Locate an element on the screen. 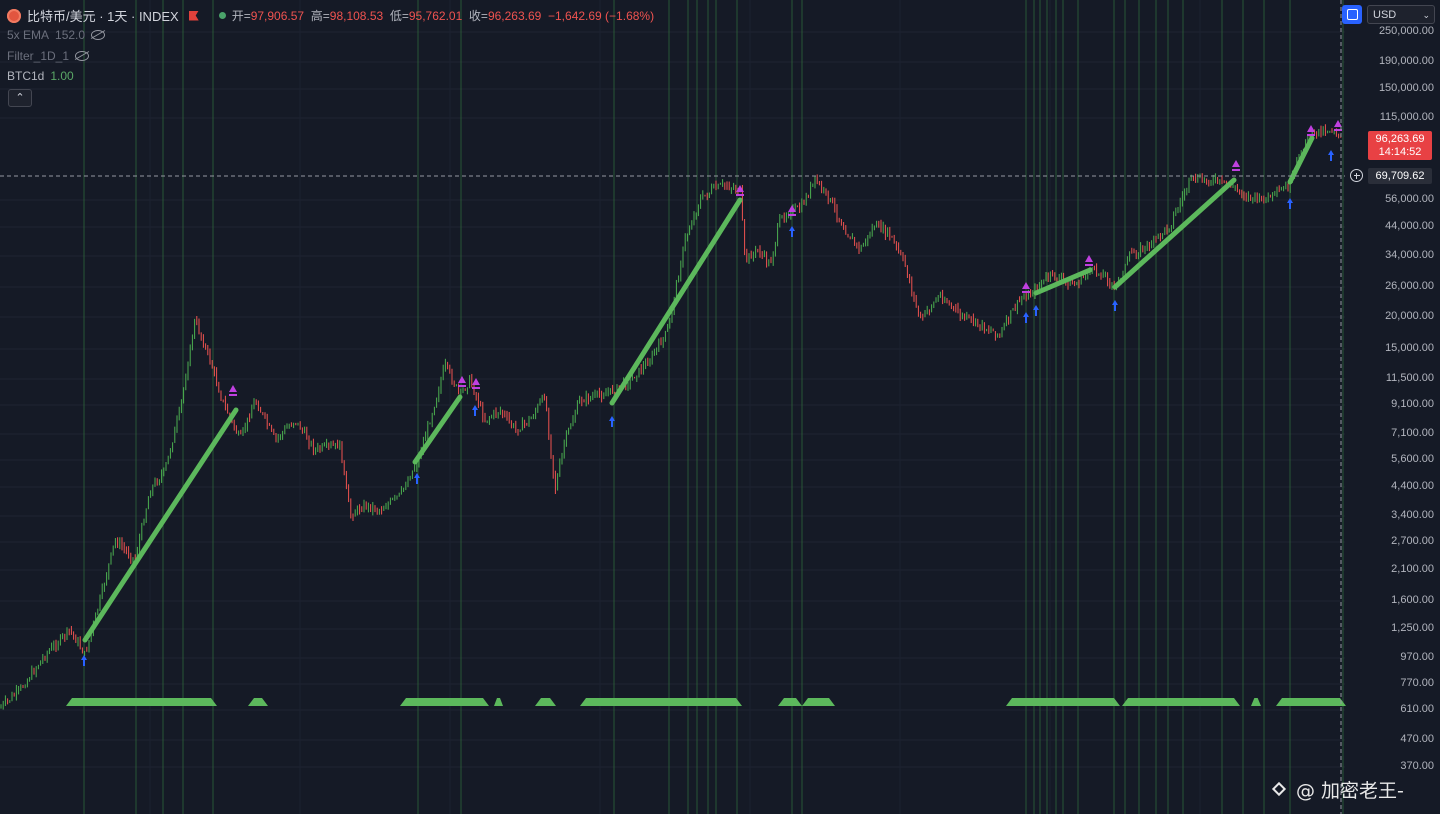 This screenshot has height=814, width=1440. price-axis-label: 44,000.00 is located at coordinates (1409, 226).